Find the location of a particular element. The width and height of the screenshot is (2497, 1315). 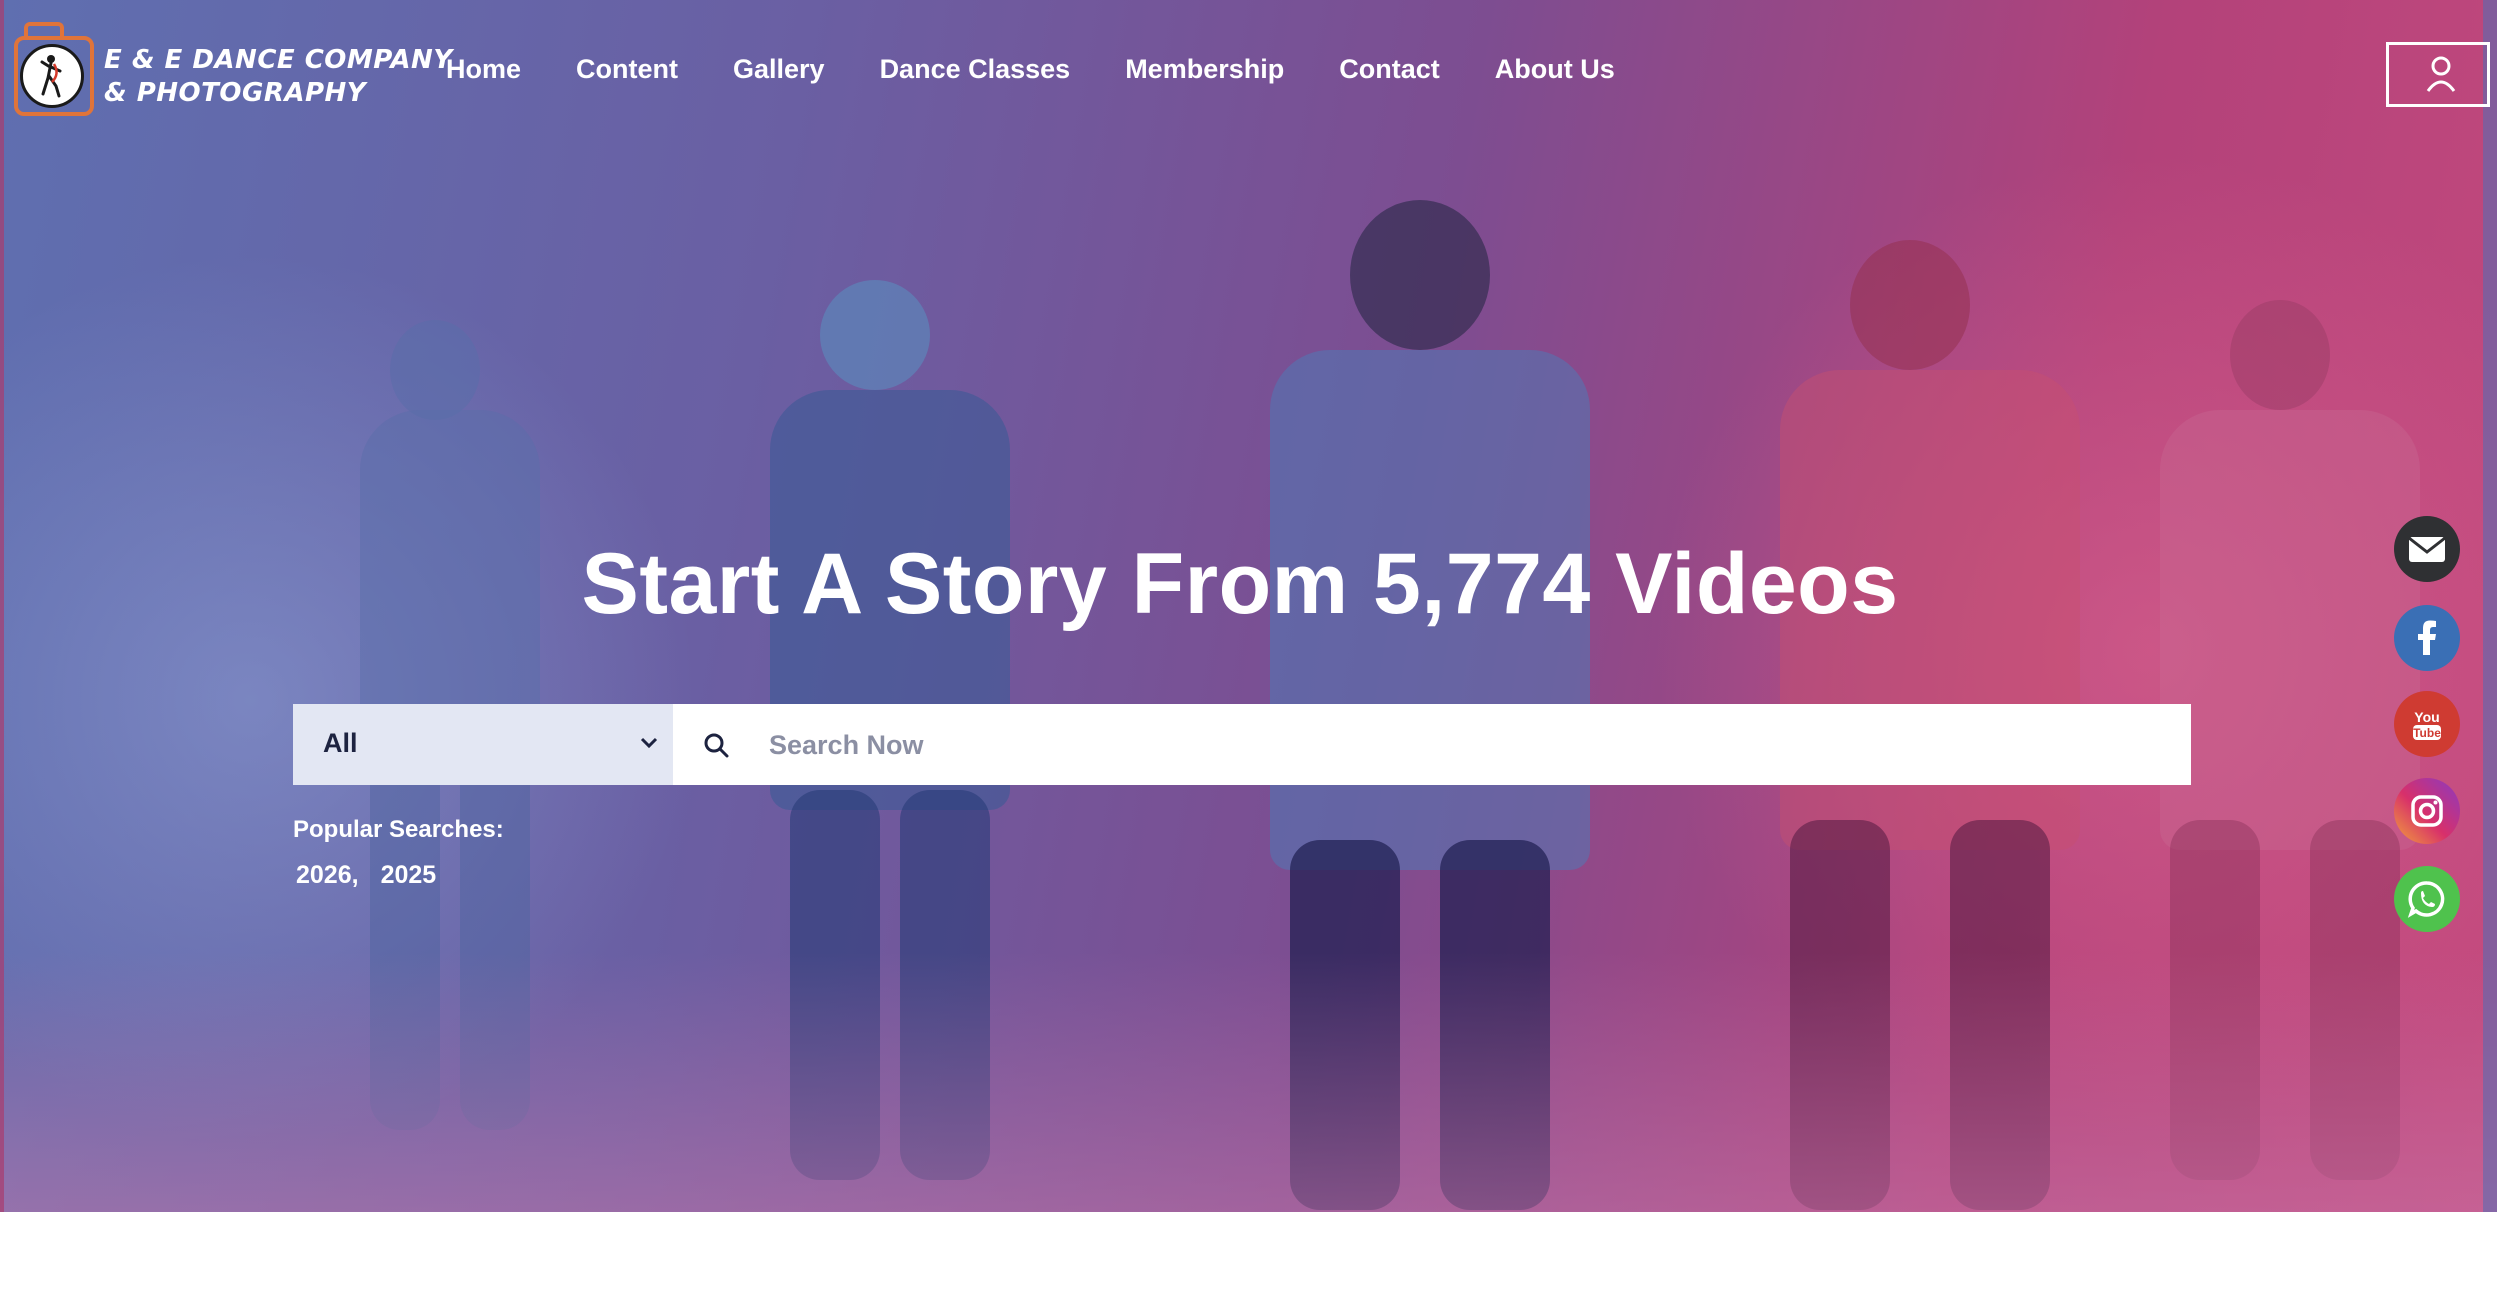

email-icon is located at coordinates (2427, 549).